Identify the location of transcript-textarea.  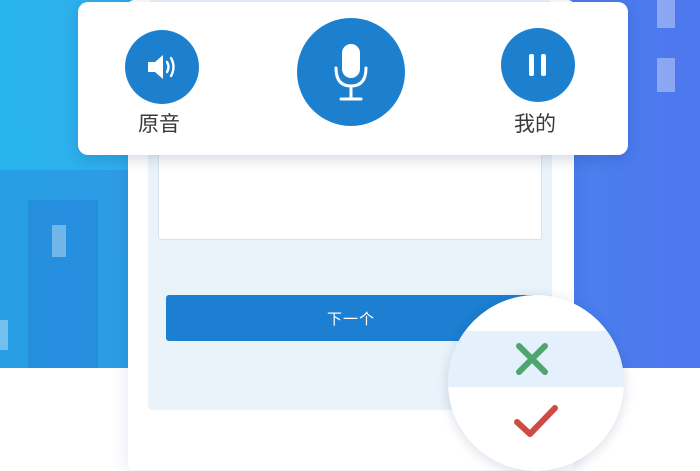
(350, 192).